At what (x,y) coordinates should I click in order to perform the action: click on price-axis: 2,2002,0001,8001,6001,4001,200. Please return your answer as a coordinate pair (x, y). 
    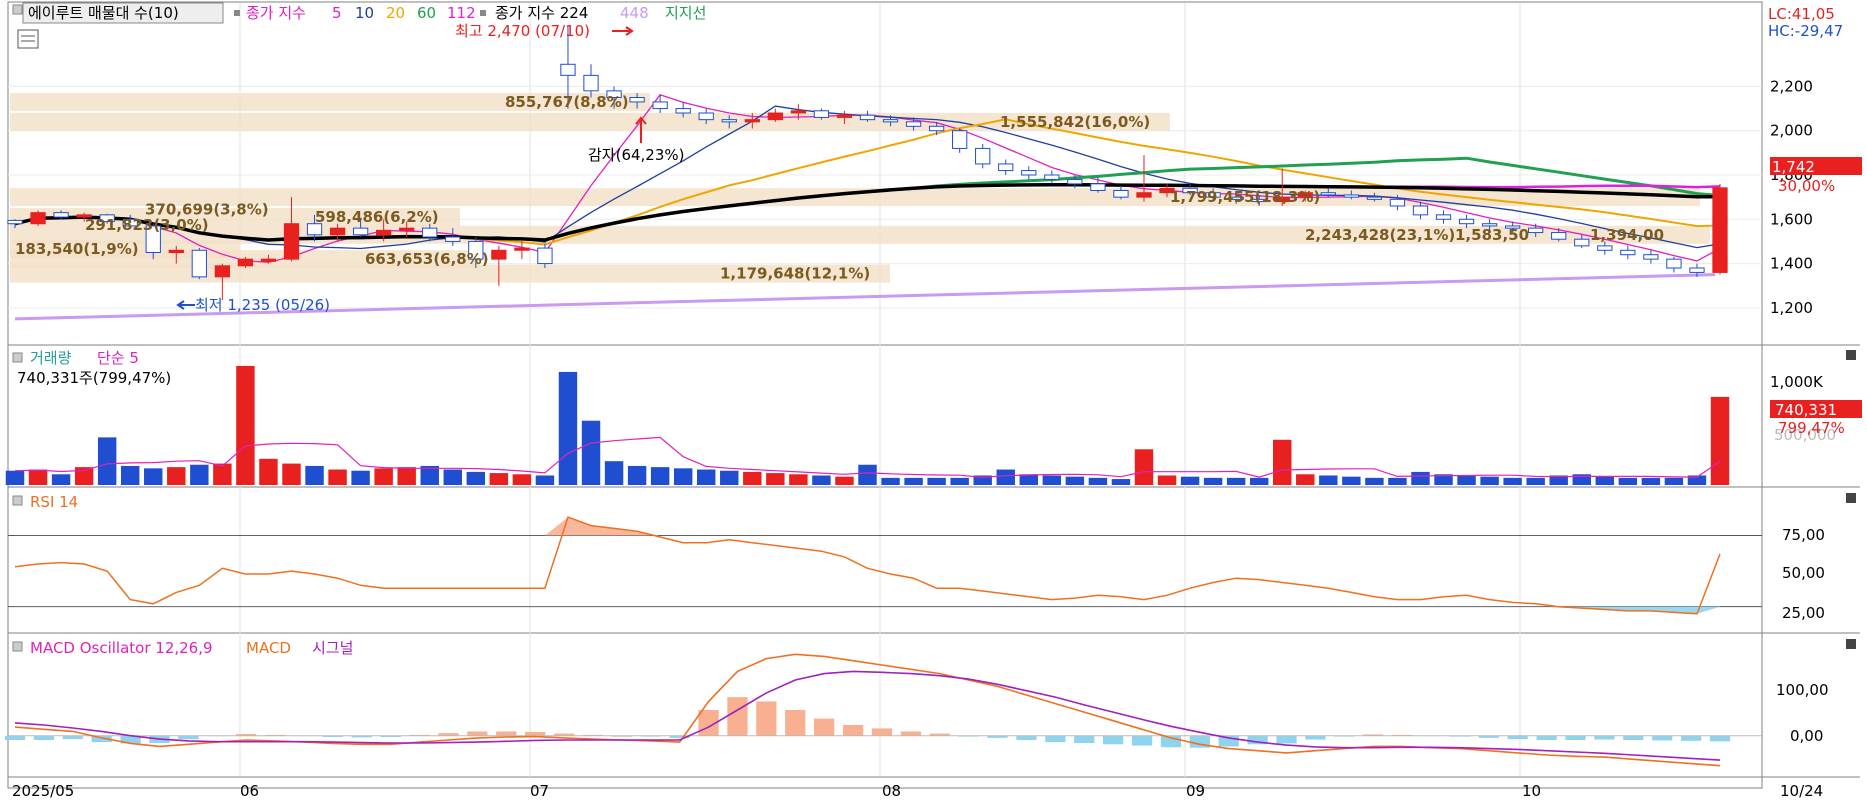
    Looking at the image, I should click on (1791, 196).